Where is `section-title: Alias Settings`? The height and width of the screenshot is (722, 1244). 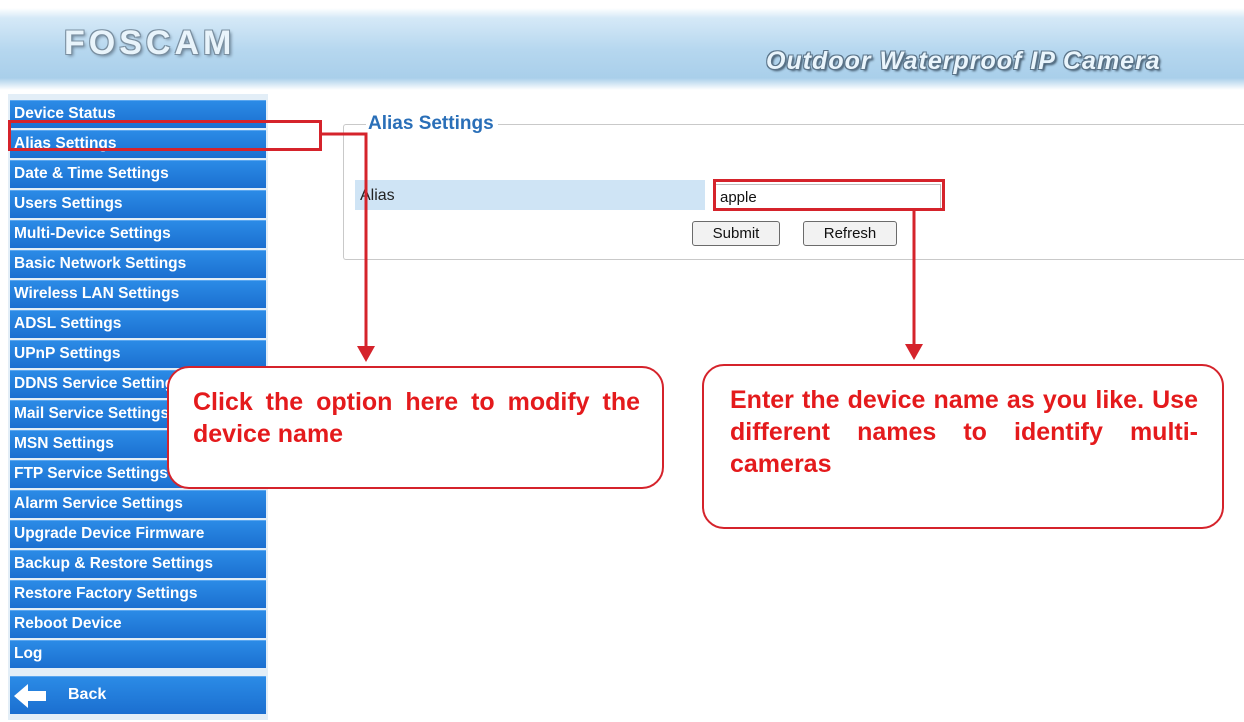
section-title: Alias Settings is located at coordinates (432, 124).